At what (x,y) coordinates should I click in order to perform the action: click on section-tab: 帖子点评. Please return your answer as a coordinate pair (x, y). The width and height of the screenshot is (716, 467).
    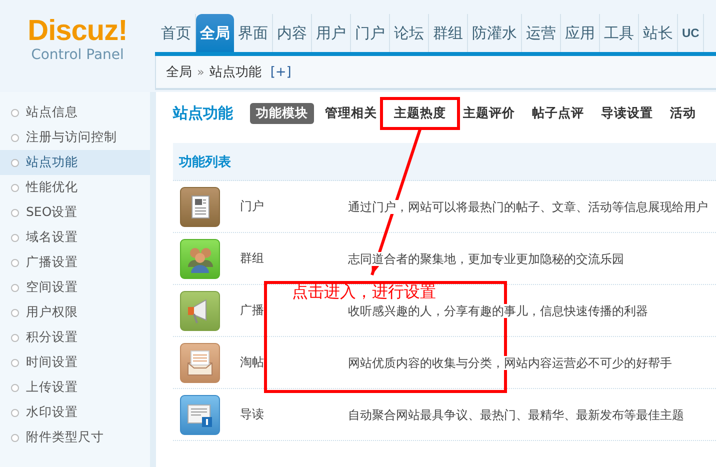
    Looking at the image, I should click on (558, 113).